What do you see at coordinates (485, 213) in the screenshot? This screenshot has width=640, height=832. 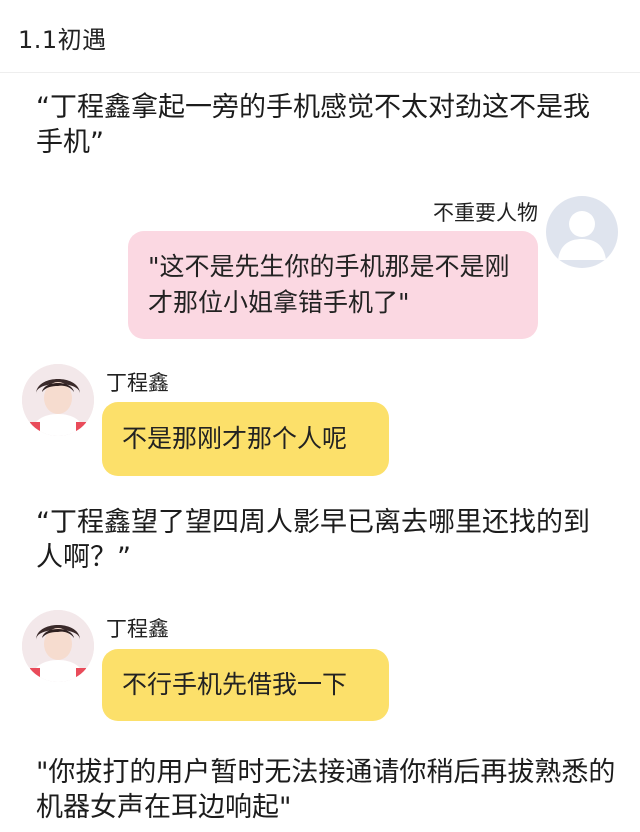 I see `sender-name: 不重要人物` at bounding box center [485, 213].